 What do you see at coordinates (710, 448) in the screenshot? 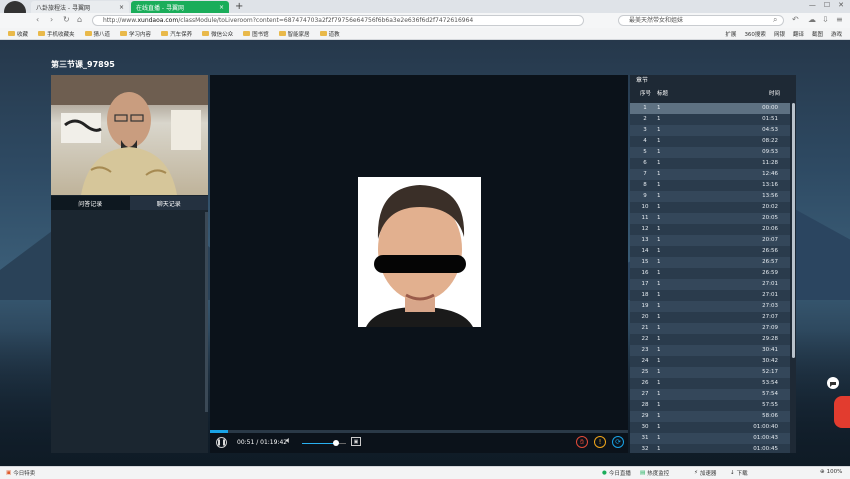
I see `chapter-row: 32 1 01:00:45` at bounding box center [710, 448].